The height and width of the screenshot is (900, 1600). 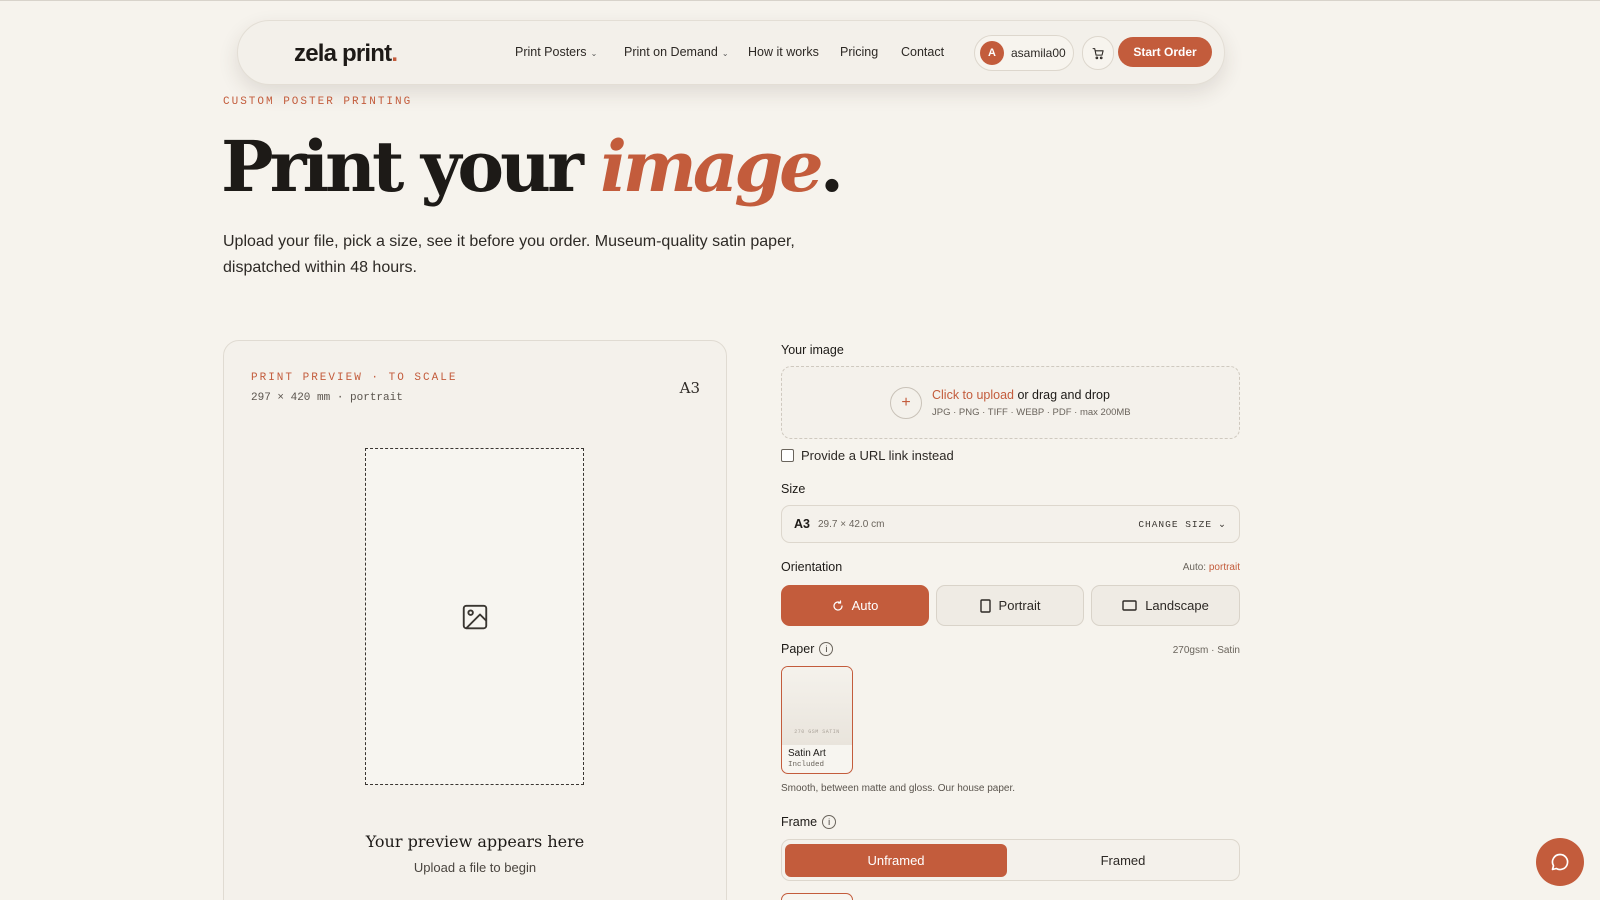 I want to click on nav-link-label: Print on Demand, so click(x=671, y=52).